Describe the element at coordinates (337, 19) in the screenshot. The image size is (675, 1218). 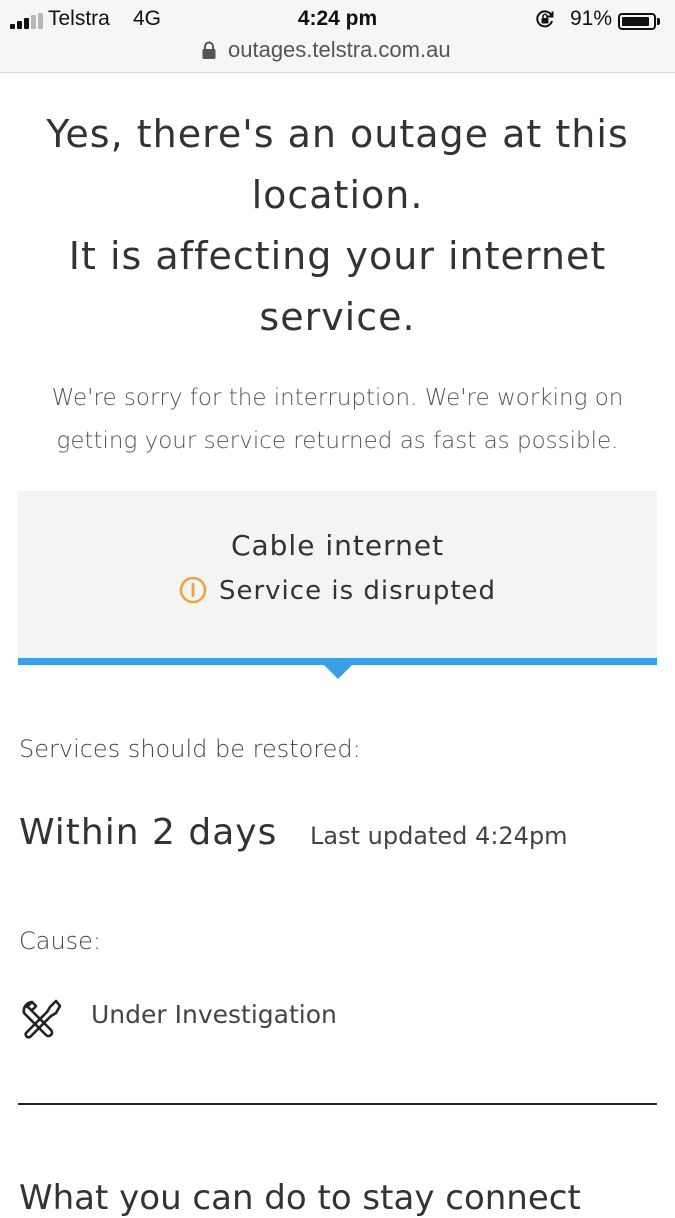
I see `status-row: Telstra 4G 4:24 pm 91%` at that location.